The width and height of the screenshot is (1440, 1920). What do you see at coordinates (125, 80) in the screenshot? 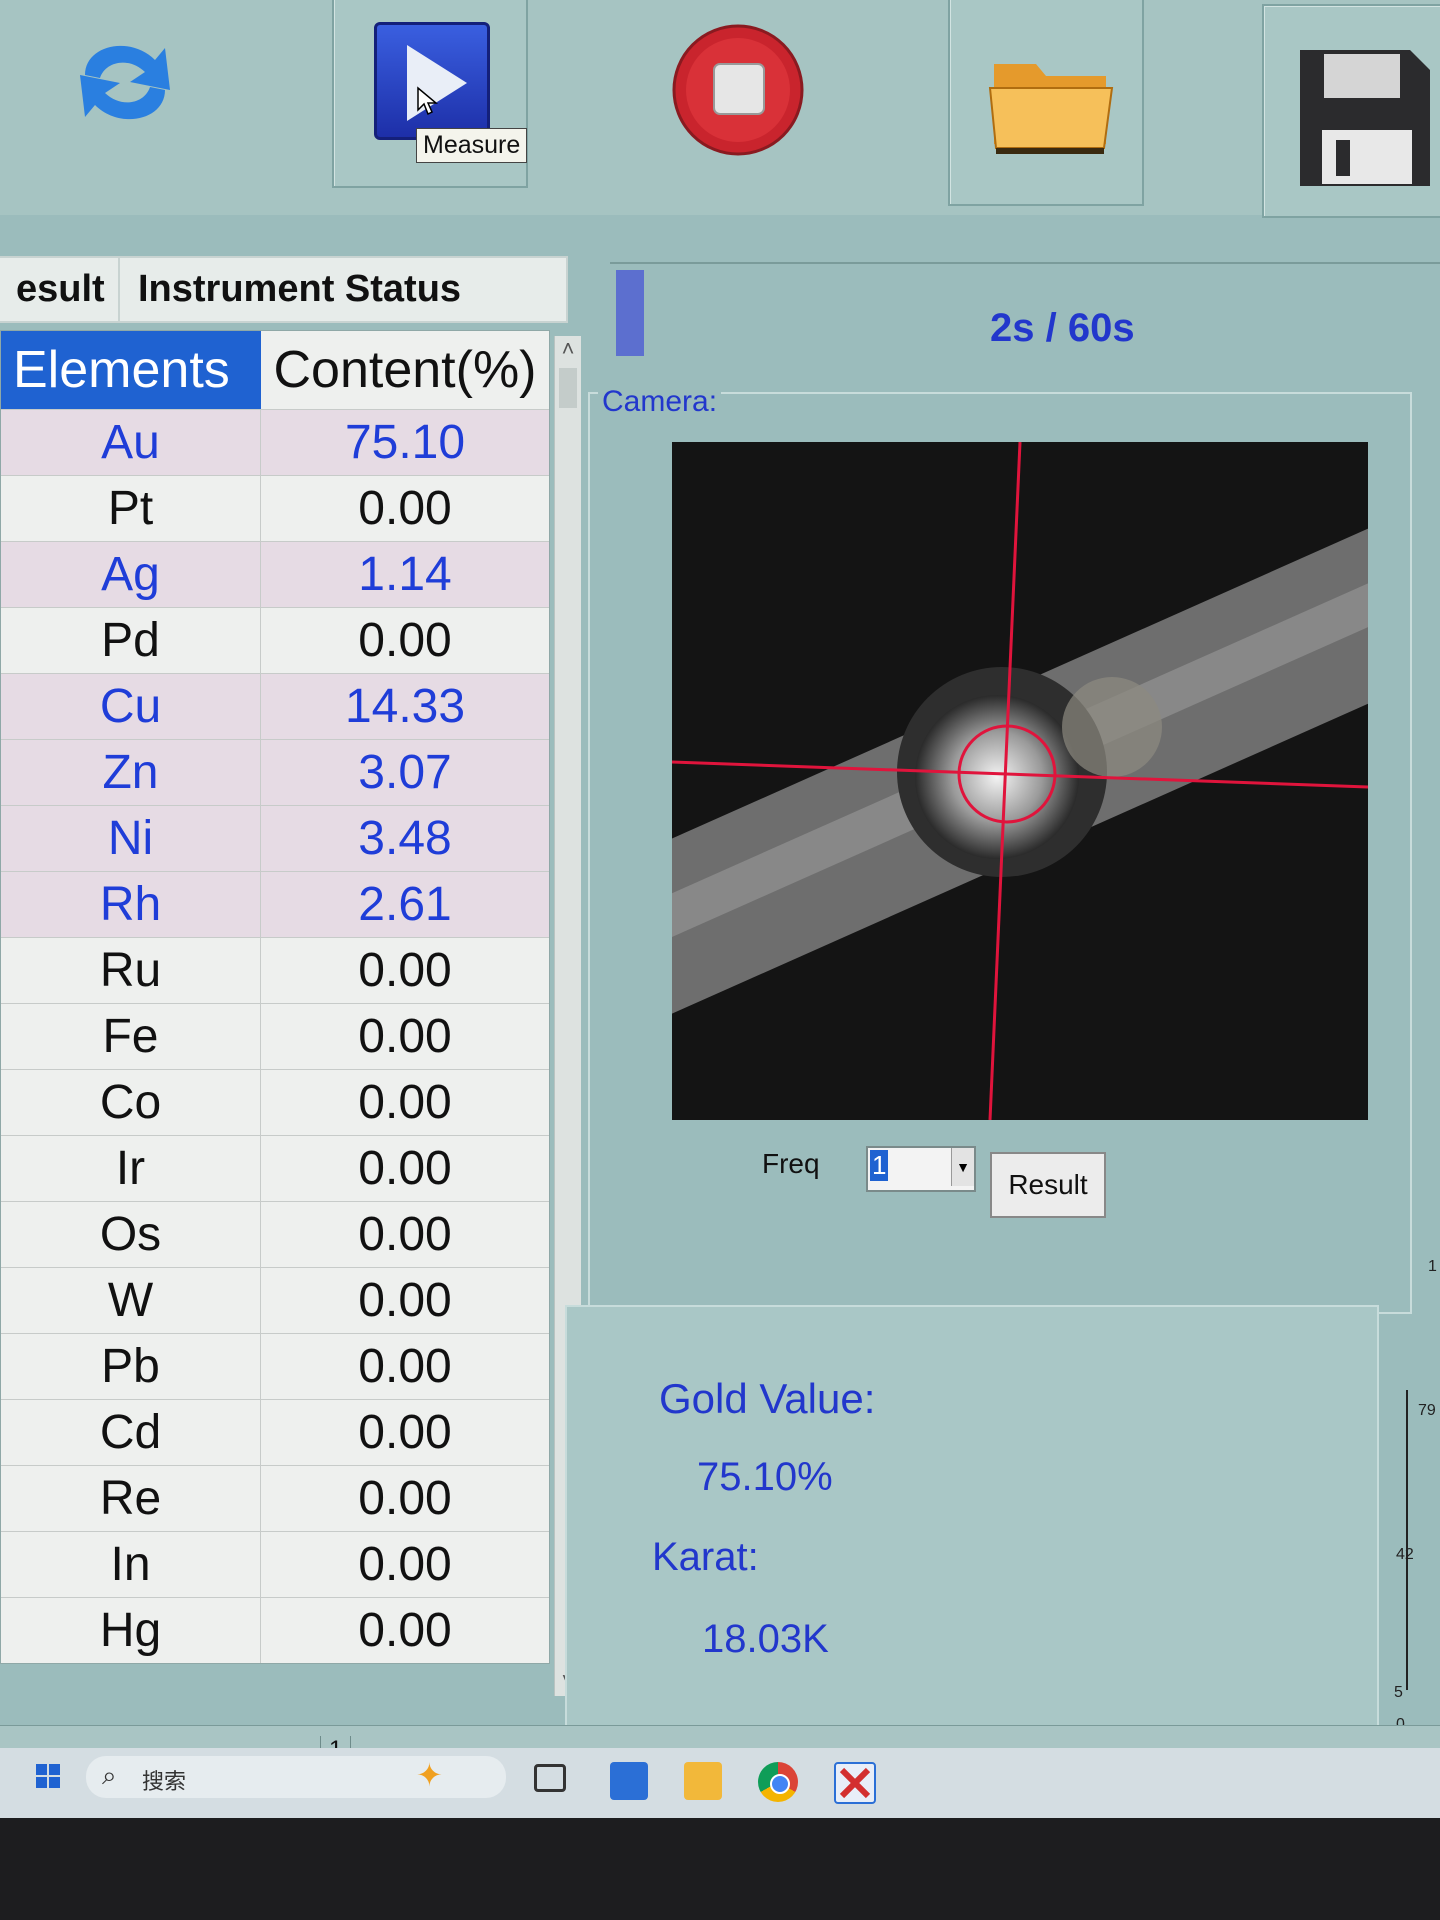
I see `refresh-button` at bounding box center [125, 80].